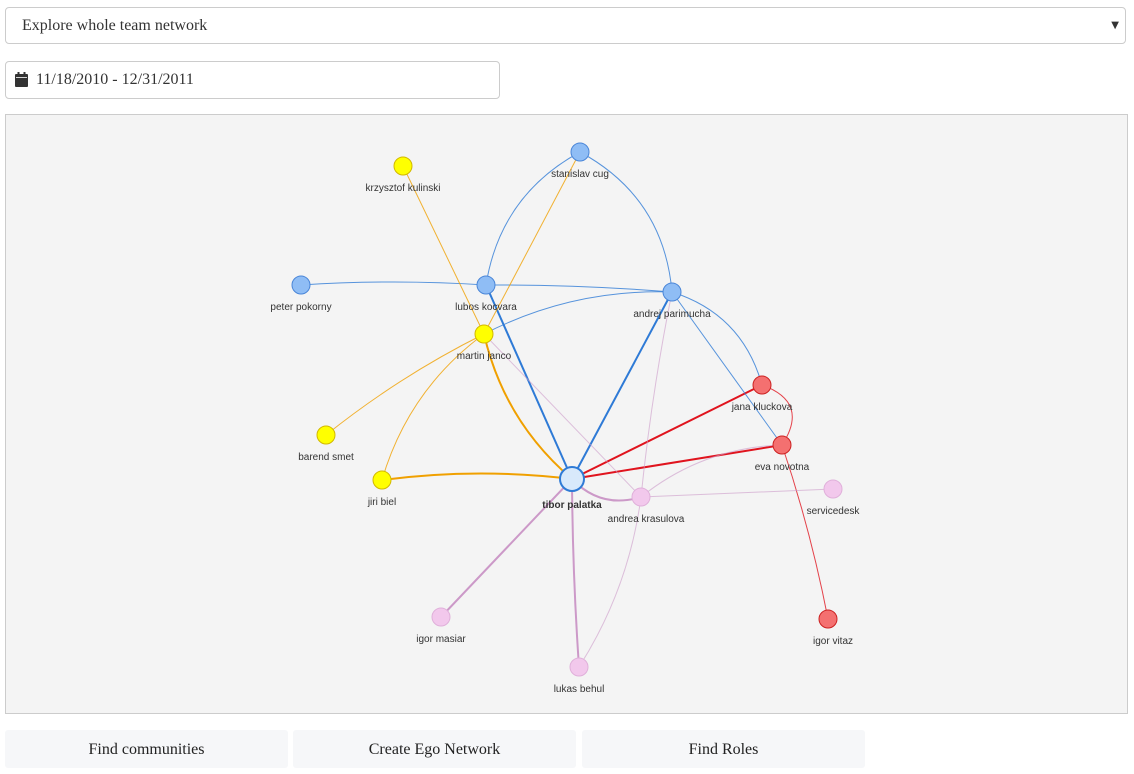  What do you see at coordinates (393, 283) in the screenshot?
I see `edge-peter-lubos` at bounding box center [393, 283].